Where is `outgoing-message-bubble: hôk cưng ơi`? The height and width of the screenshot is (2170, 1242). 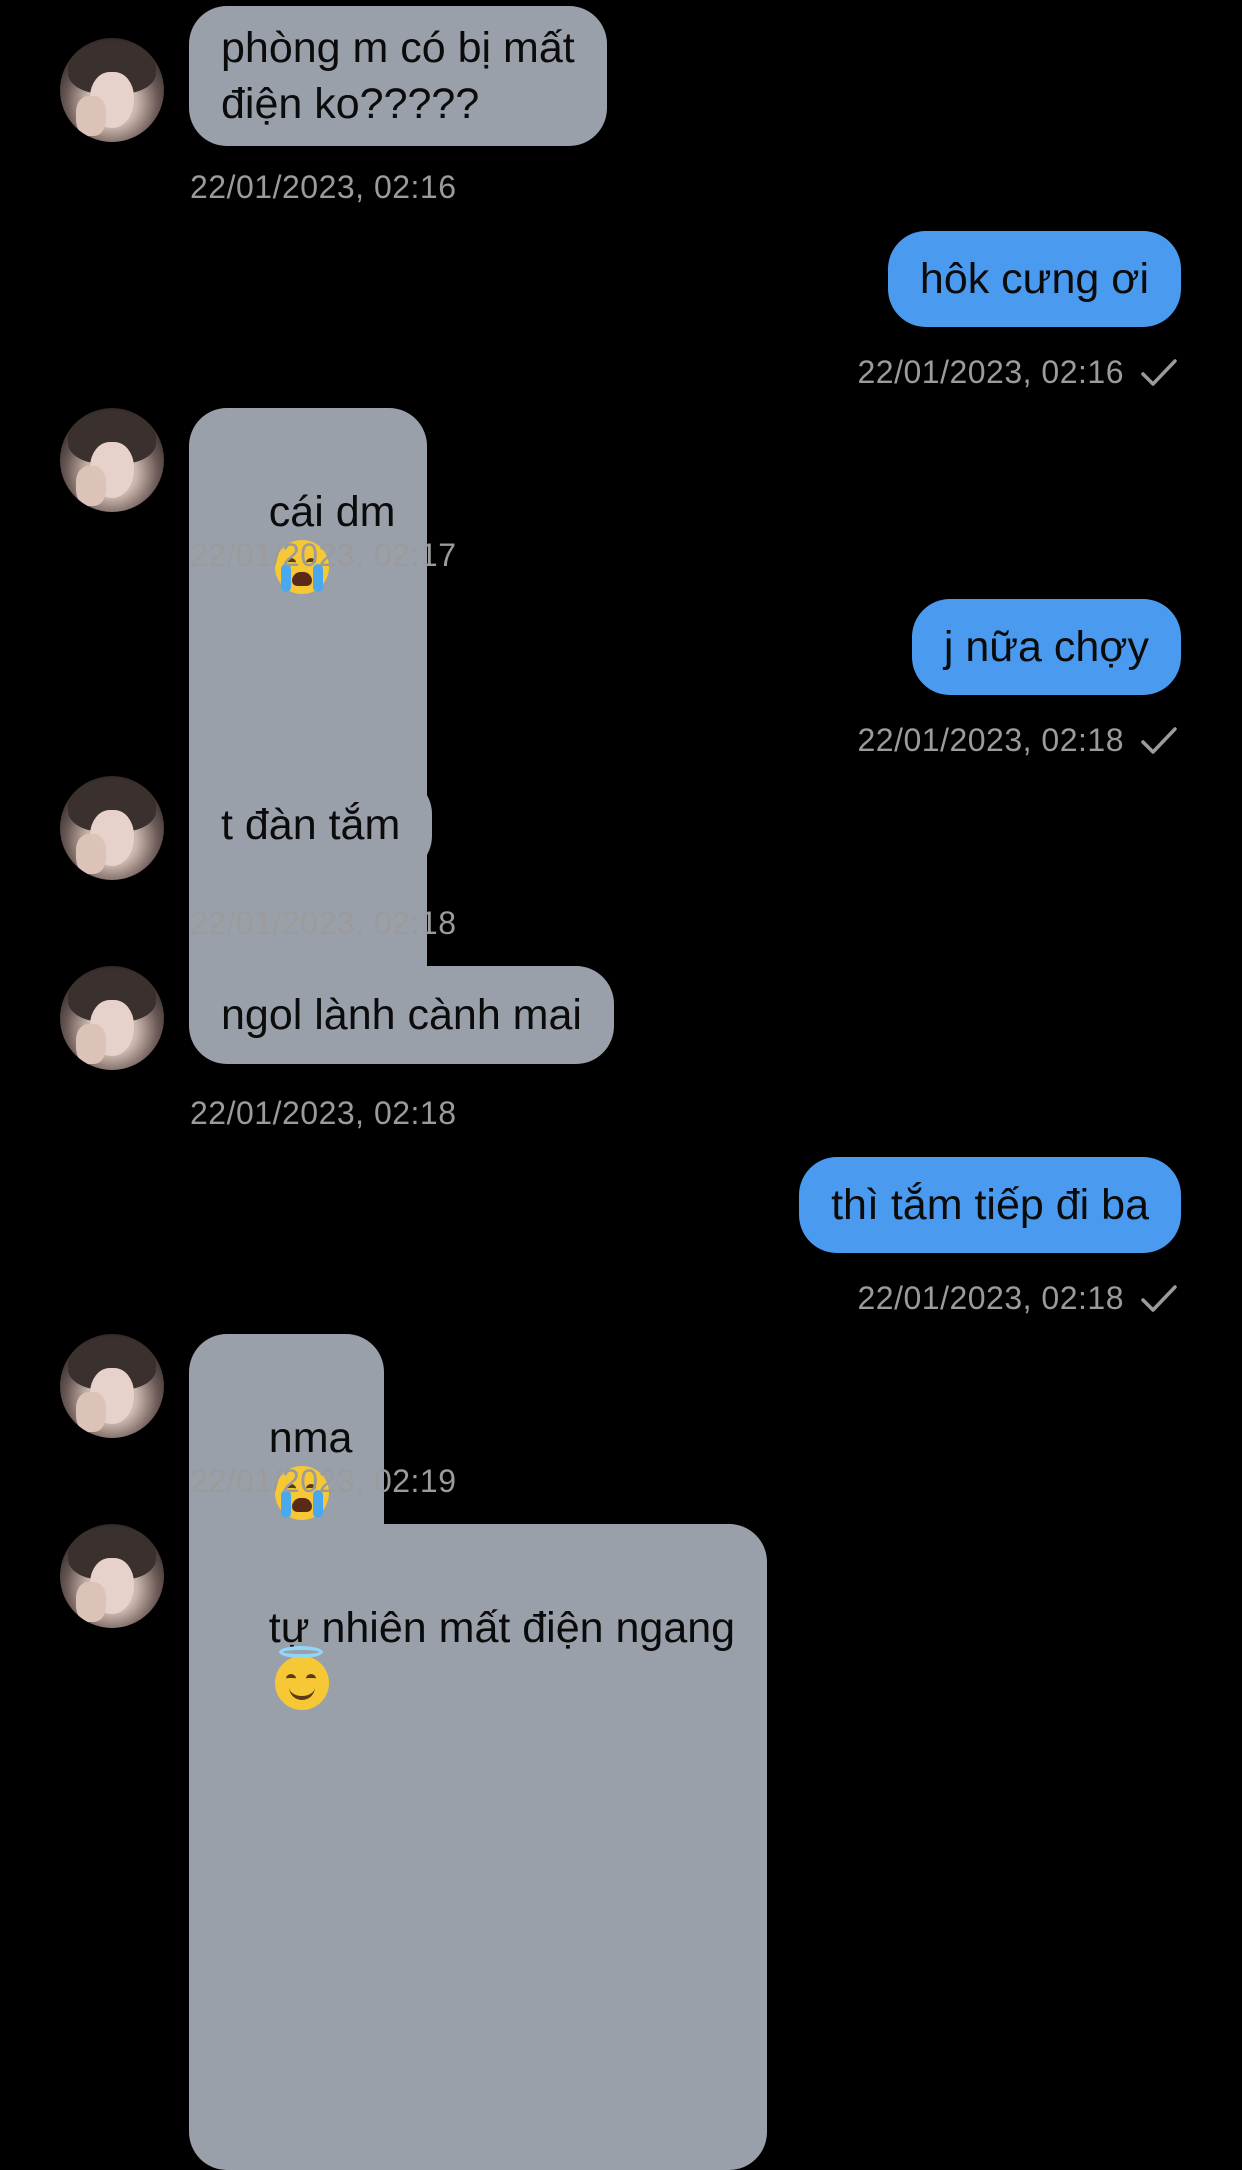
outgoing-message-bubble: hôk cưng ơi is located at coordinates (1034, 279).